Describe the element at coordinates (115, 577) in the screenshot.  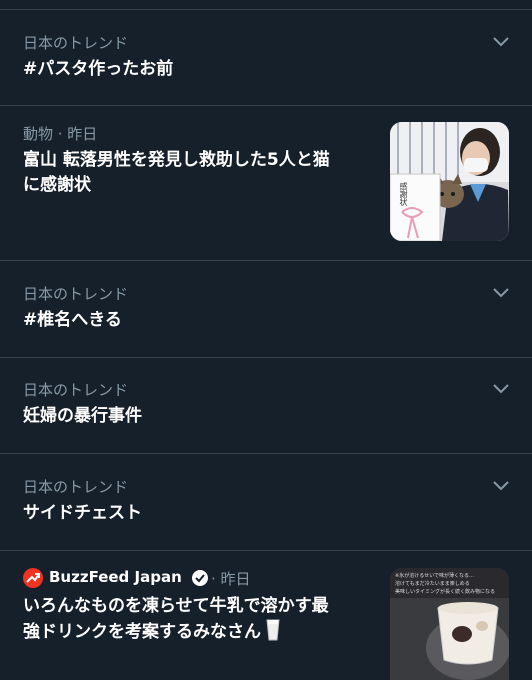
I see `source-name: BuzzFeed Japan` at that location.